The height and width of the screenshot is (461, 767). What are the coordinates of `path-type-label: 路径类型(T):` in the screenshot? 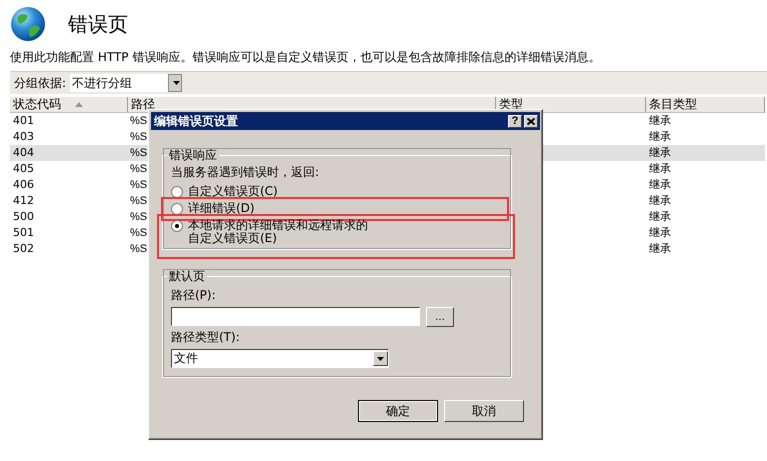 It's located at (206, 337).